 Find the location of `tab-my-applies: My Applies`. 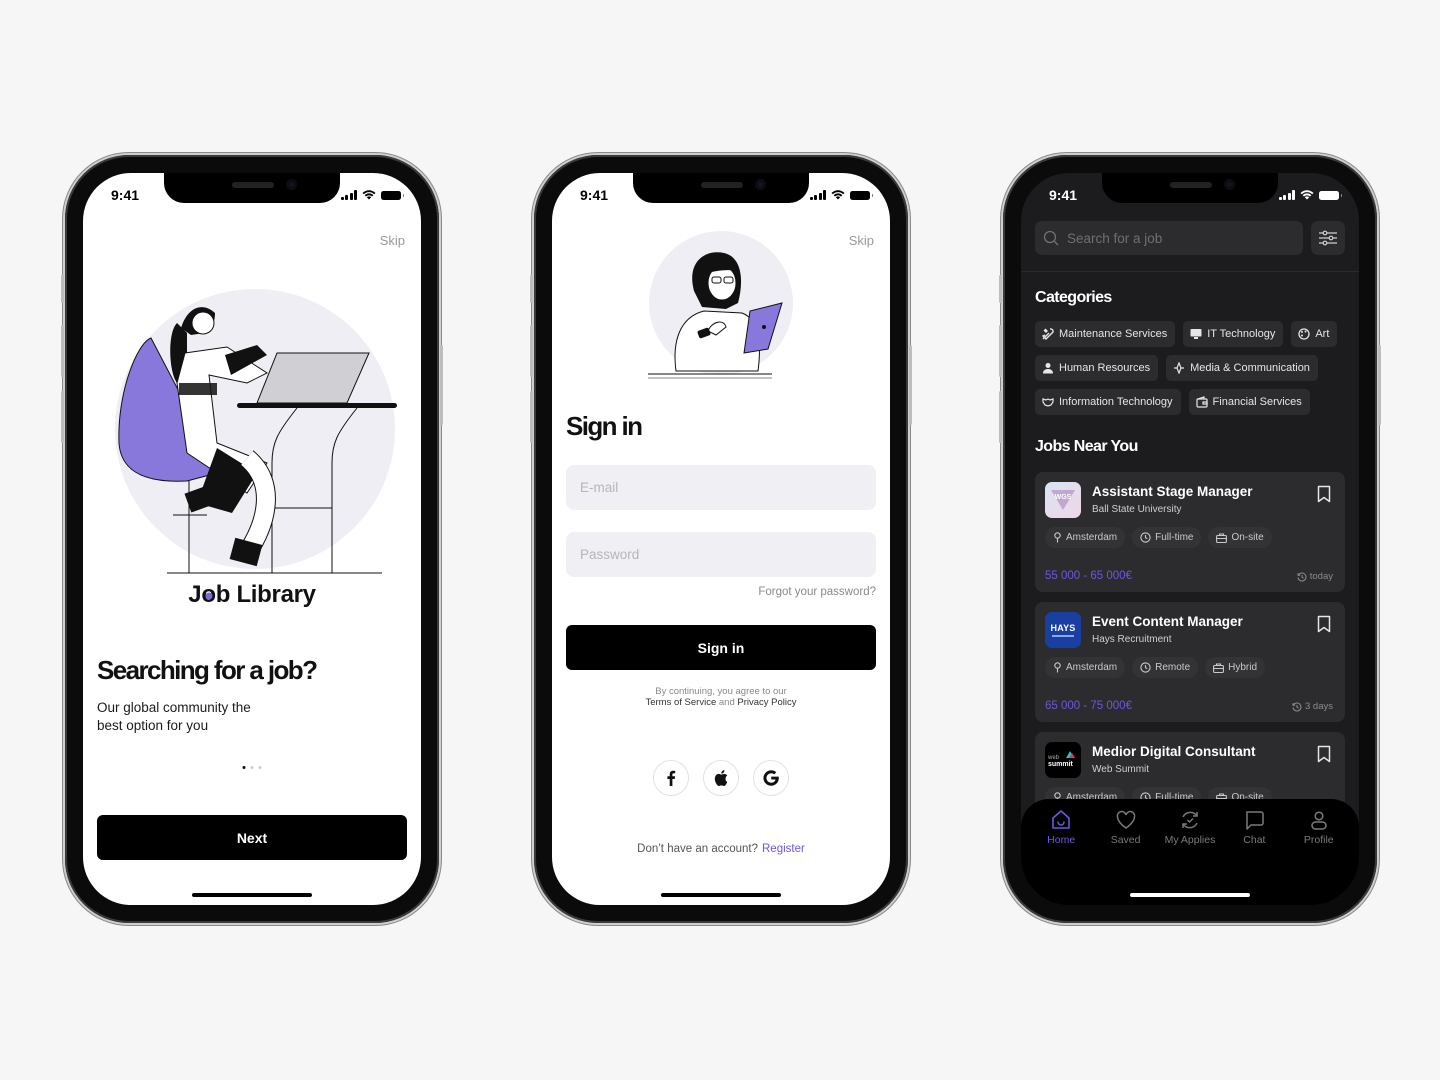

tab-my-applies: My Applies is located at coordinates (1190, 827).